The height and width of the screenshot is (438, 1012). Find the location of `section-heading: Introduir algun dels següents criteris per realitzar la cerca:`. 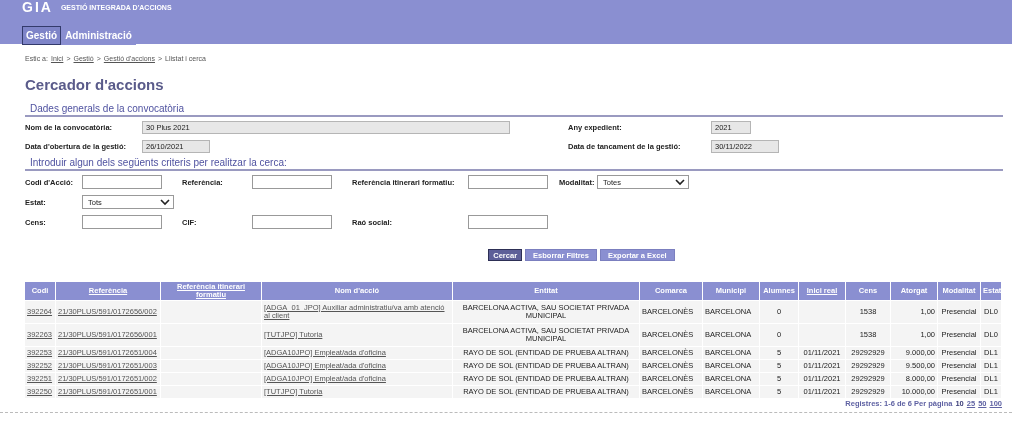

section-heading: Introduir algun dels següents criteris per realitzar la cerca: is located at coordinates (514, 164).